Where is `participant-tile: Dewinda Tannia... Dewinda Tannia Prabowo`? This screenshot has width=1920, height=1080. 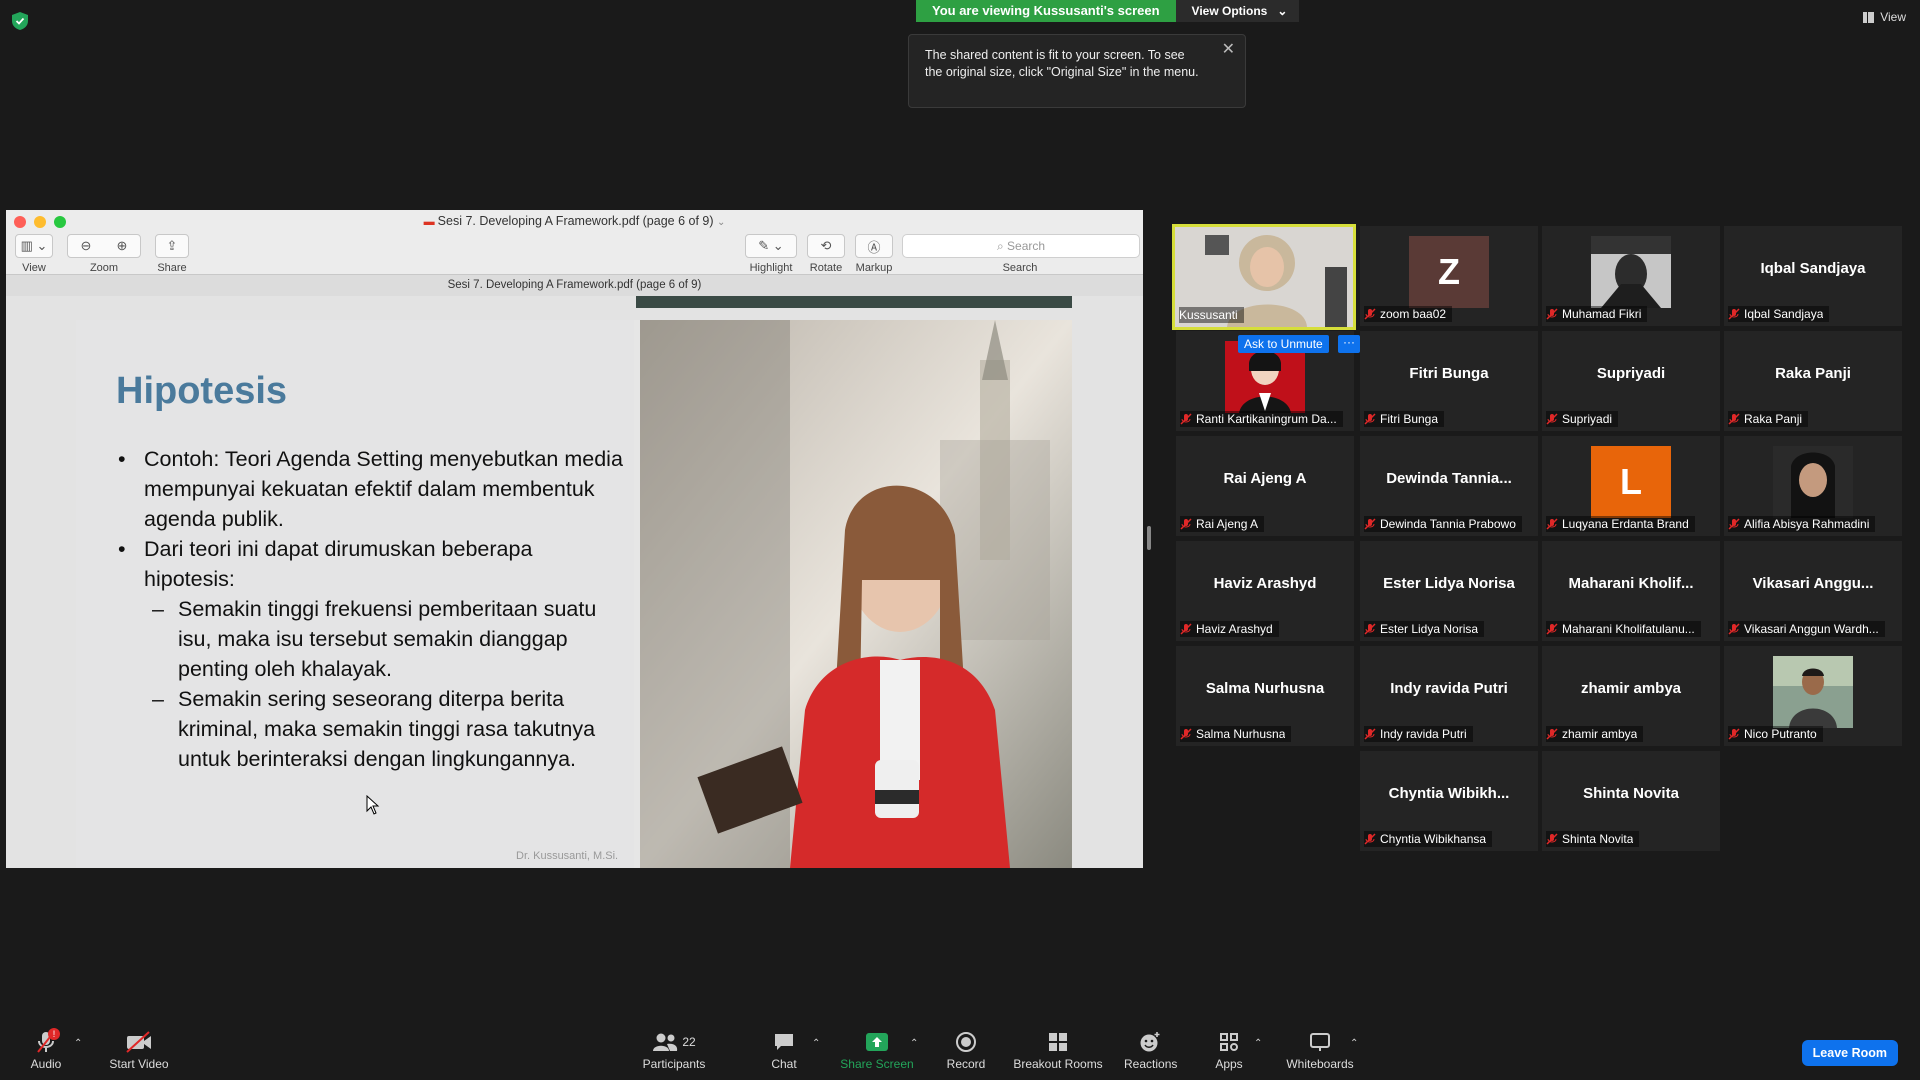
participant-tile: Dewinda Tannia... Dewinda Tannia Prabowo is located at coordinates (1449, 486).